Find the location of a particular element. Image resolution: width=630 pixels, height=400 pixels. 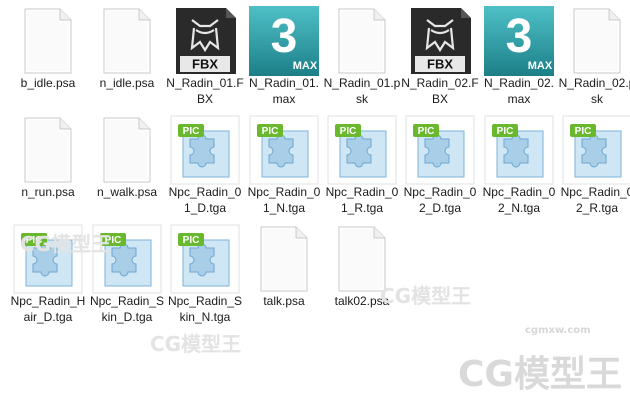

watermark: CG模型王 is located at coordinates (196, 344).